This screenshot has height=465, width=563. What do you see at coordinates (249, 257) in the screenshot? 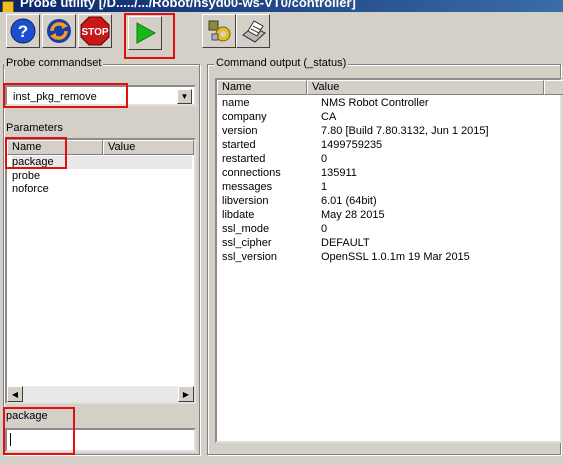
I see `output-row-name: ssl_version` at bounding box center [249, 257].